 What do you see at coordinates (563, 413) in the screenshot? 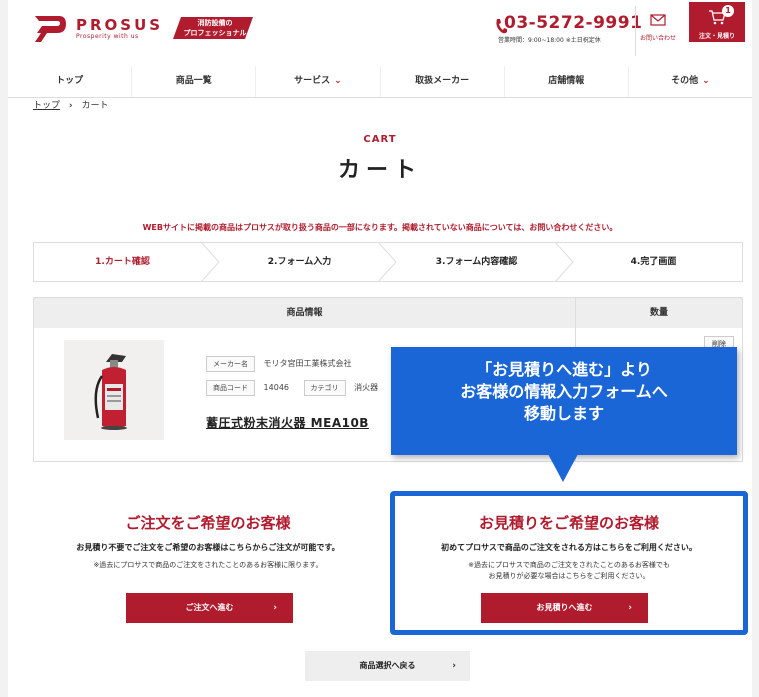
I see `callout-line-3: 移動します` at bounding box center [563, 413].